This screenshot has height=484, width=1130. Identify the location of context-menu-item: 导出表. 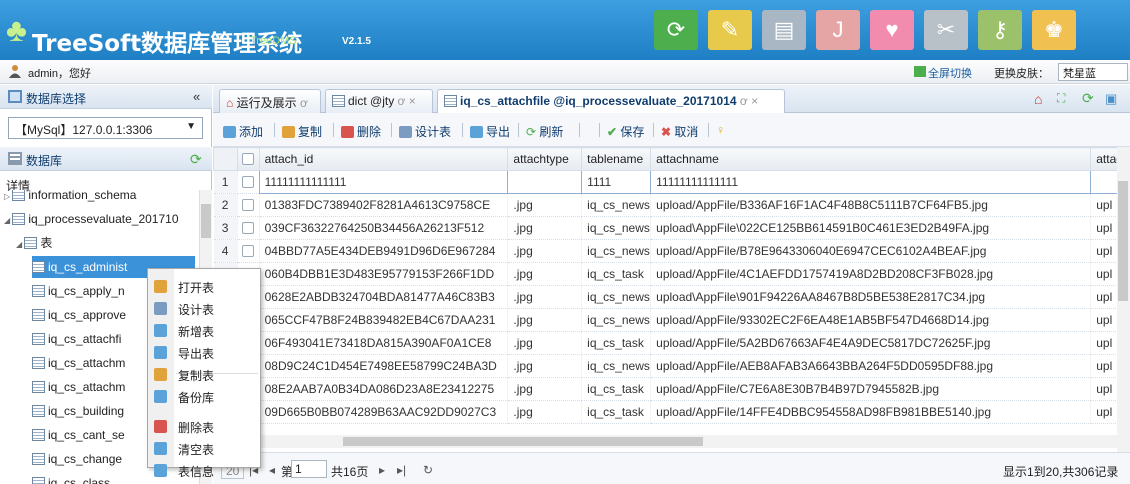
(204, 352).